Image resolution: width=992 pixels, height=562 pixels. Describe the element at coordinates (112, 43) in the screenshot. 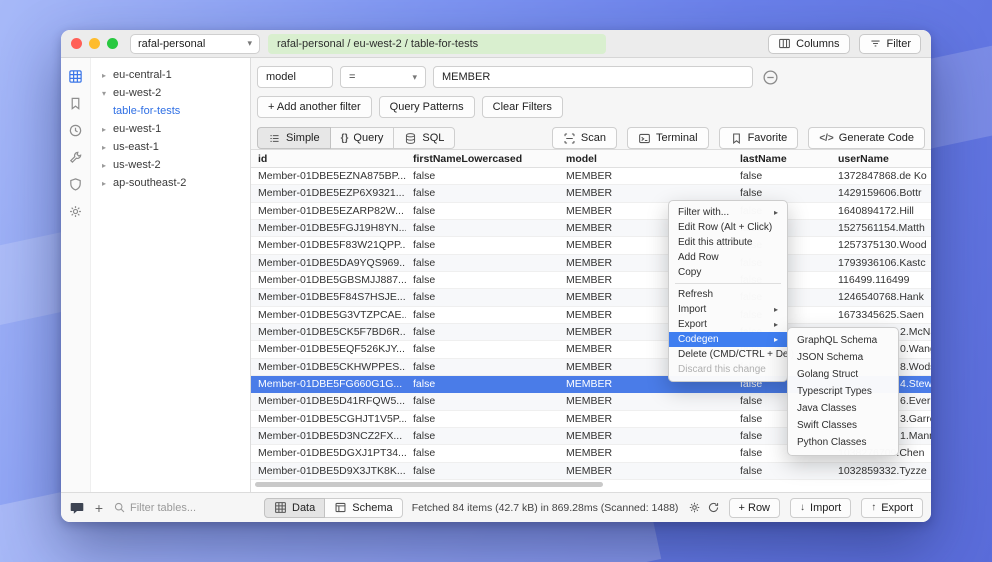

I see `zoom-button` at that location.